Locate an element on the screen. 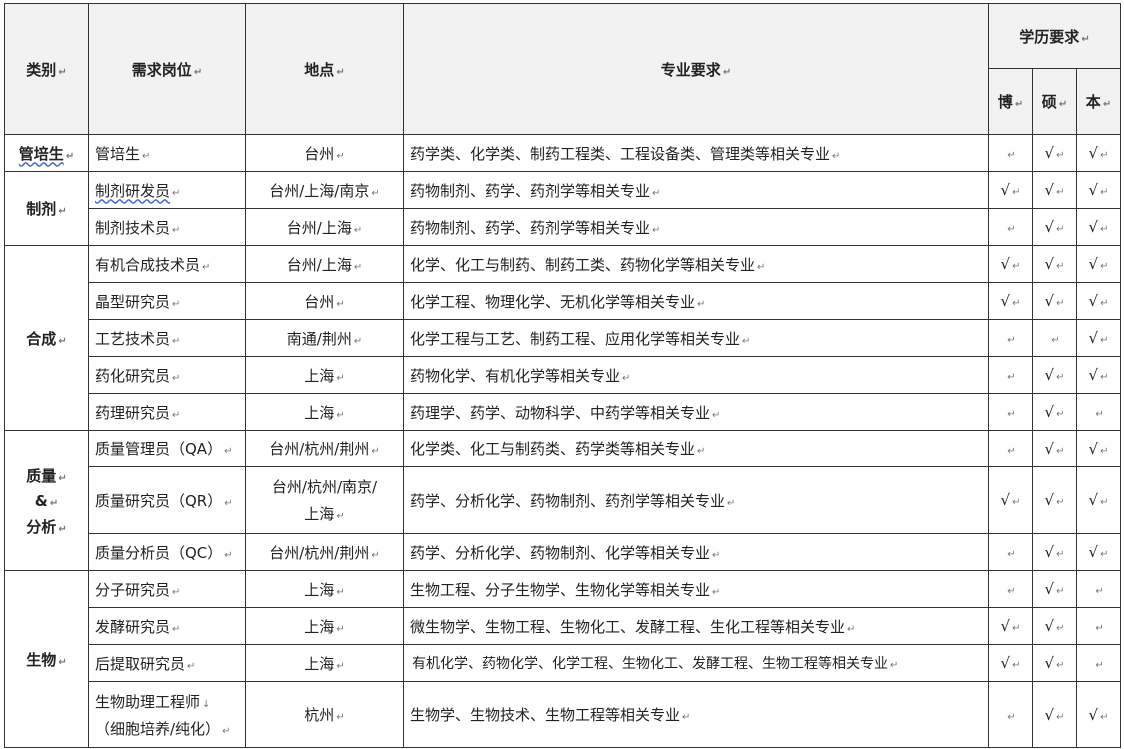 Image resolution: width=1124 pixels, height=749 pixels. category-biology: 生物 ↵ is located at coordinates (46, 659).